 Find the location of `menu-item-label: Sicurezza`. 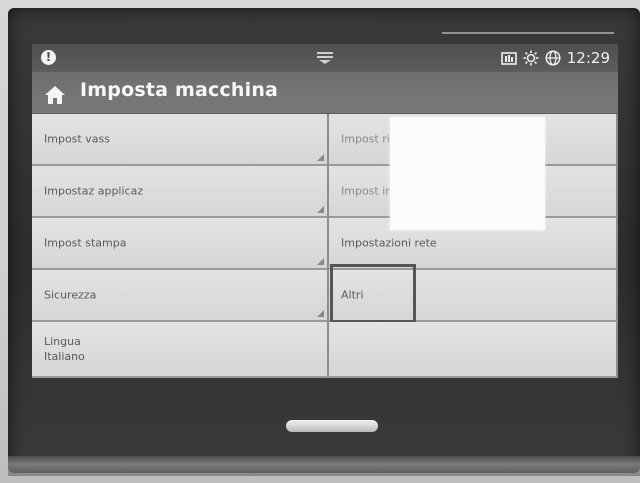

menu-item-label: Sicurezza is located at coordinates (70, 295).